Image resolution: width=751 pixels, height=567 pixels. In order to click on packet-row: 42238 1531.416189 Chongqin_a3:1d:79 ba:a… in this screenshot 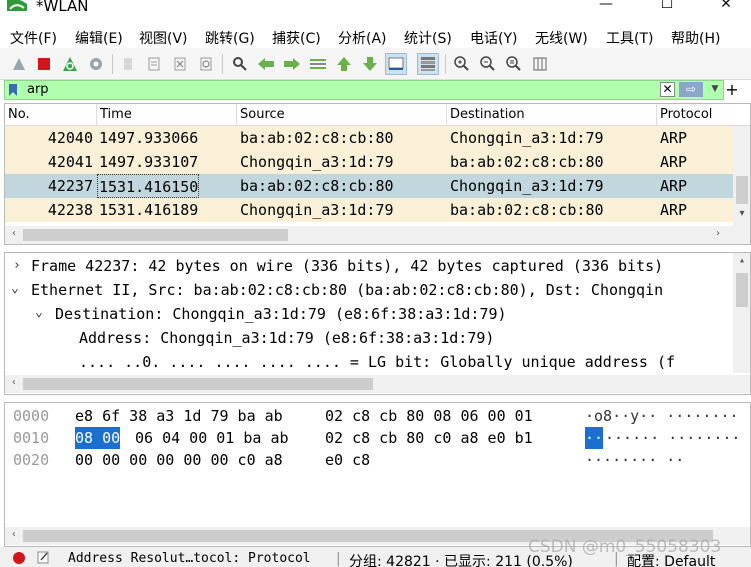, I will do `click(369, 210)`.